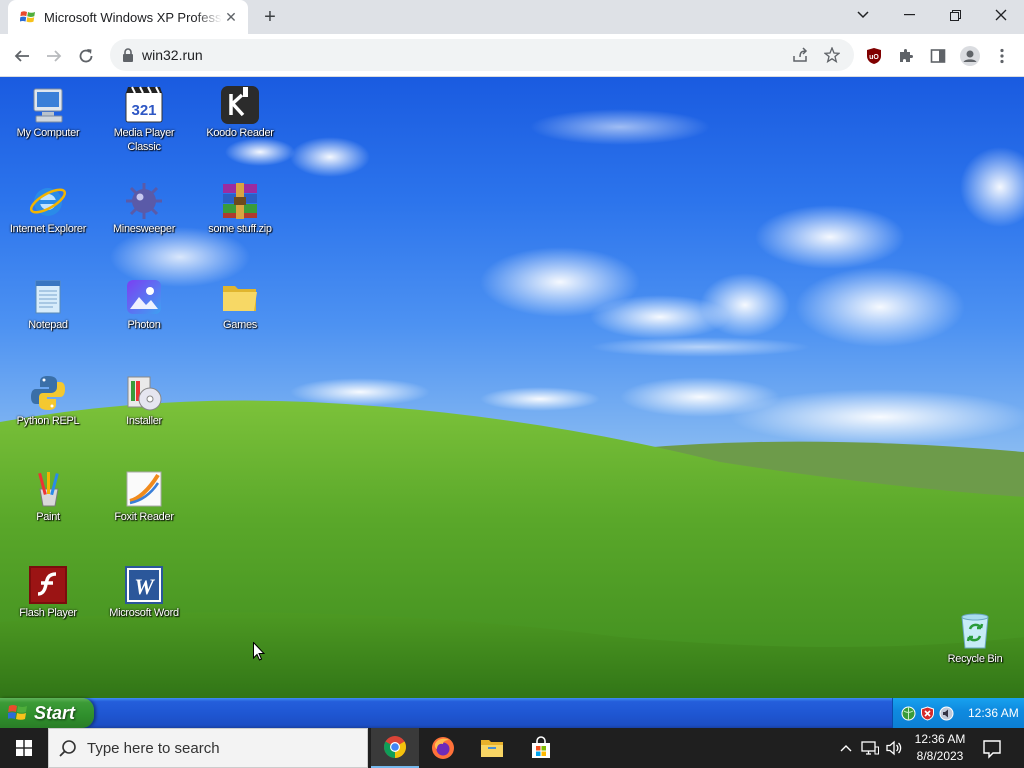 The image size is (1024, 768). Describe the element at coordinates (48, 297) in the screenshot. I see `notepad-icon` at that location.